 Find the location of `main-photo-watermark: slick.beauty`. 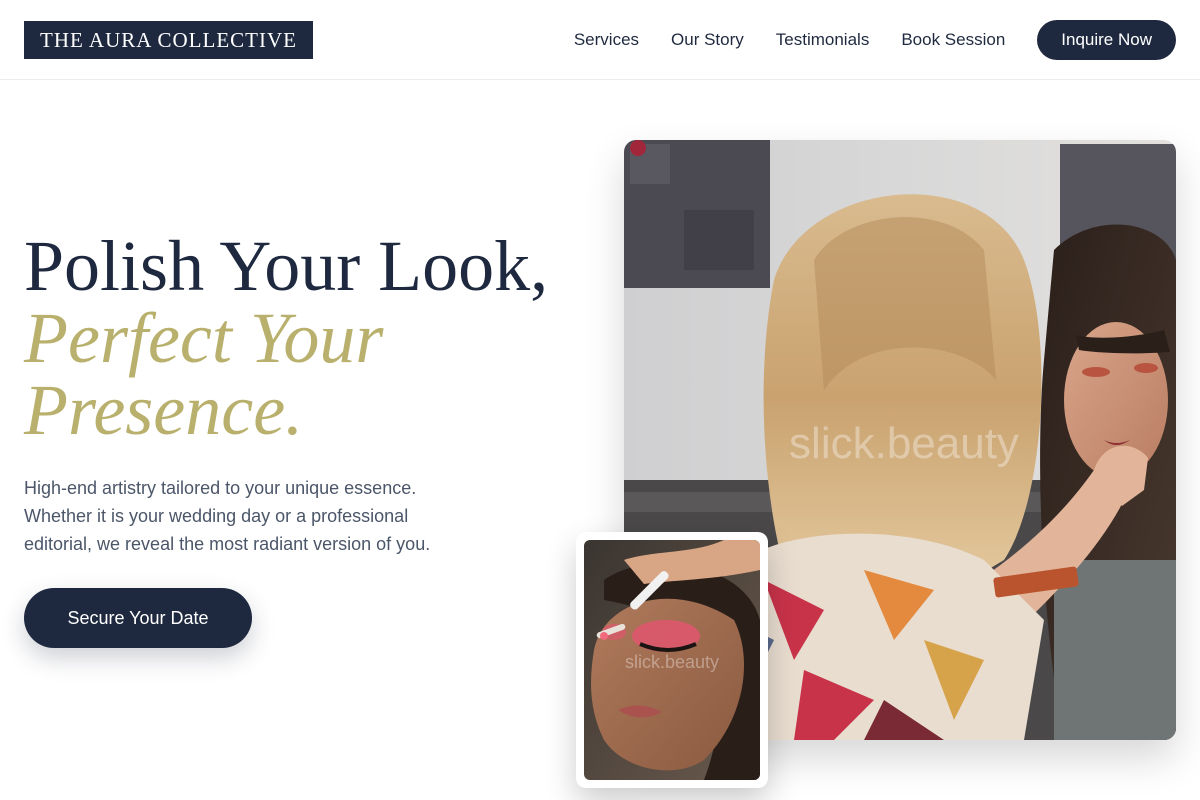

main-photo-watermark: slick.beauty is located at coordinates (904, 443).